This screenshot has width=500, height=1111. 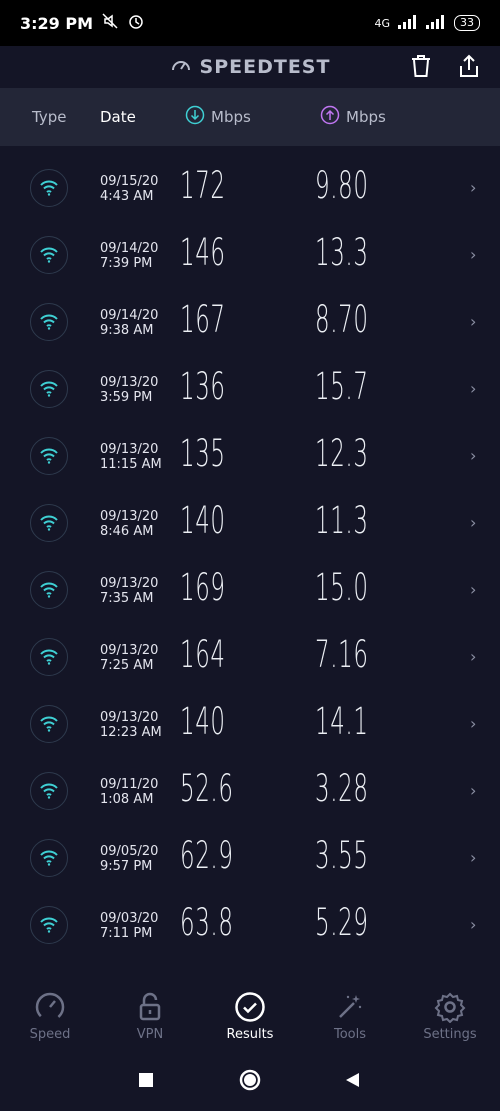 I want to click on result-date-day: 09/03/20, so click(x=129, y=918).